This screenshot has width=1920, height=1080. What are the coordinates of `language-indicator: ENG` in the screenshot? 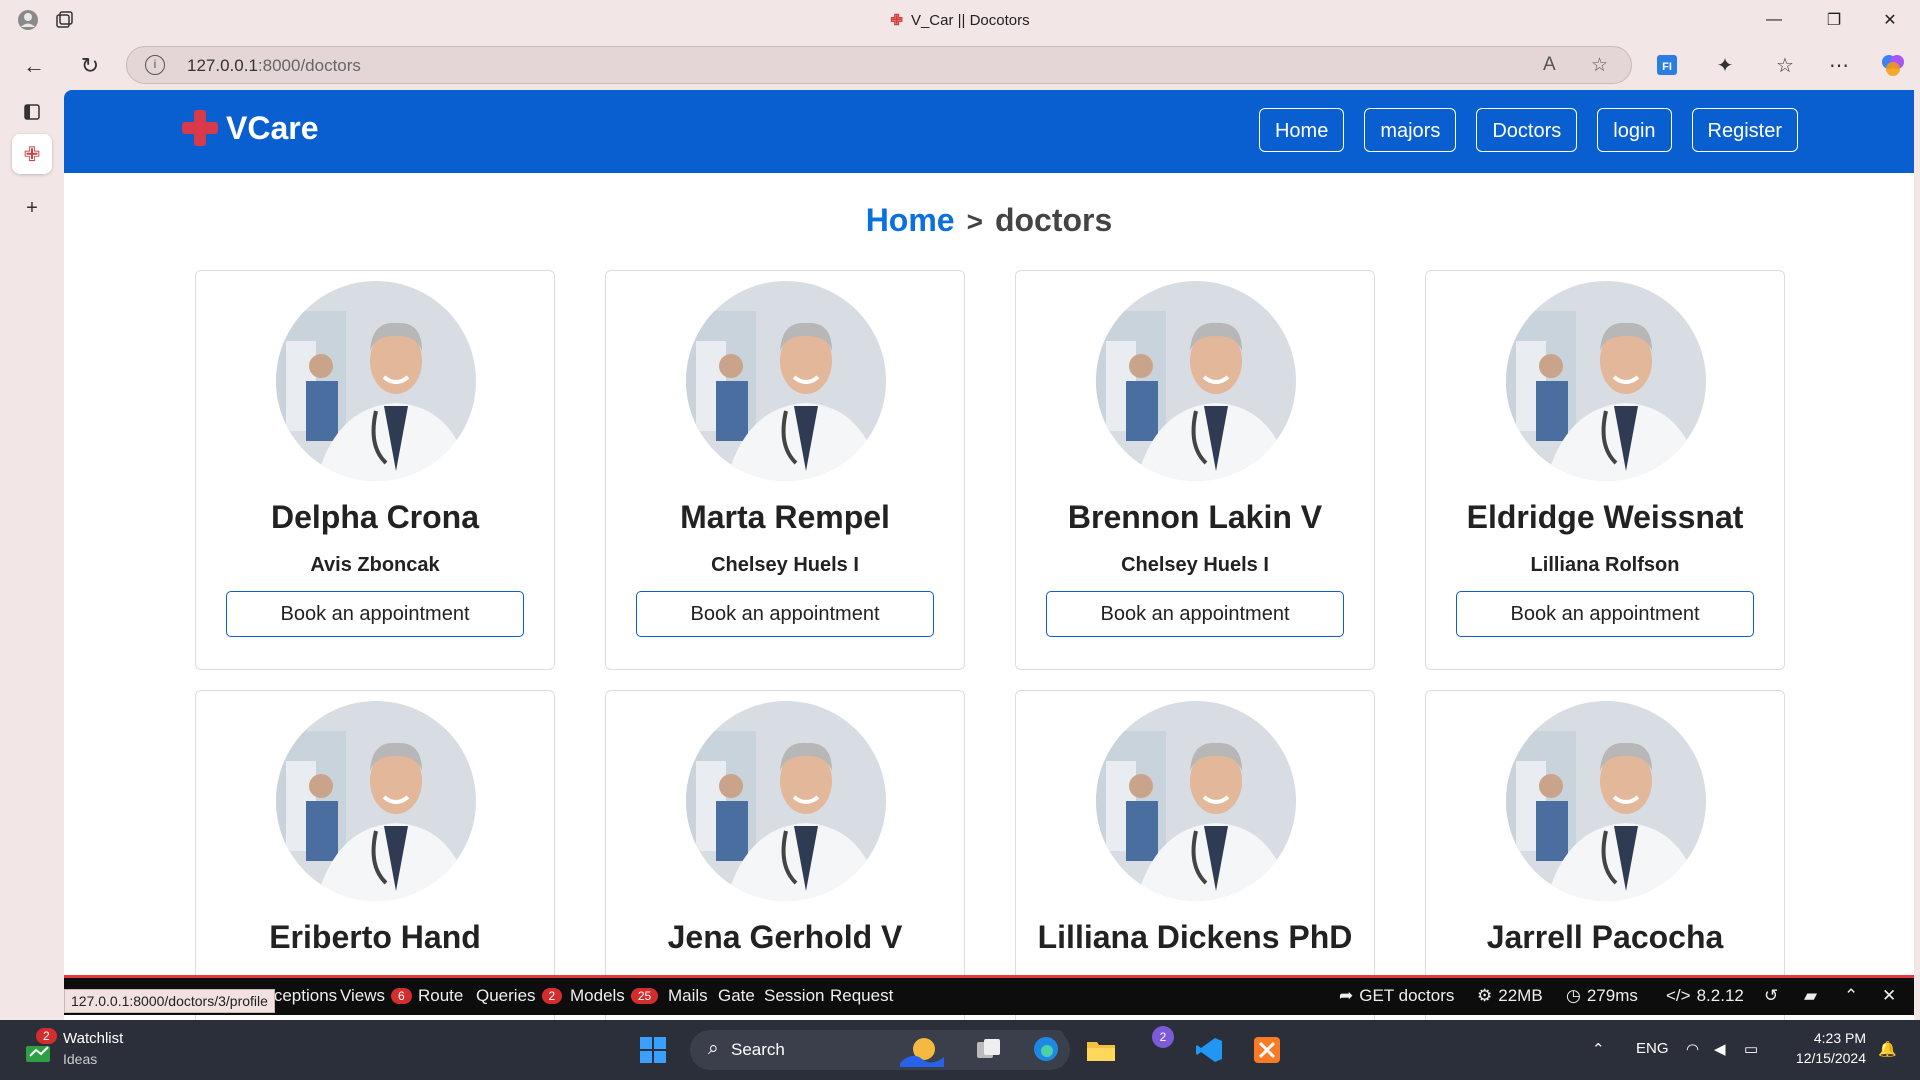 It's located at (1652, 1048).